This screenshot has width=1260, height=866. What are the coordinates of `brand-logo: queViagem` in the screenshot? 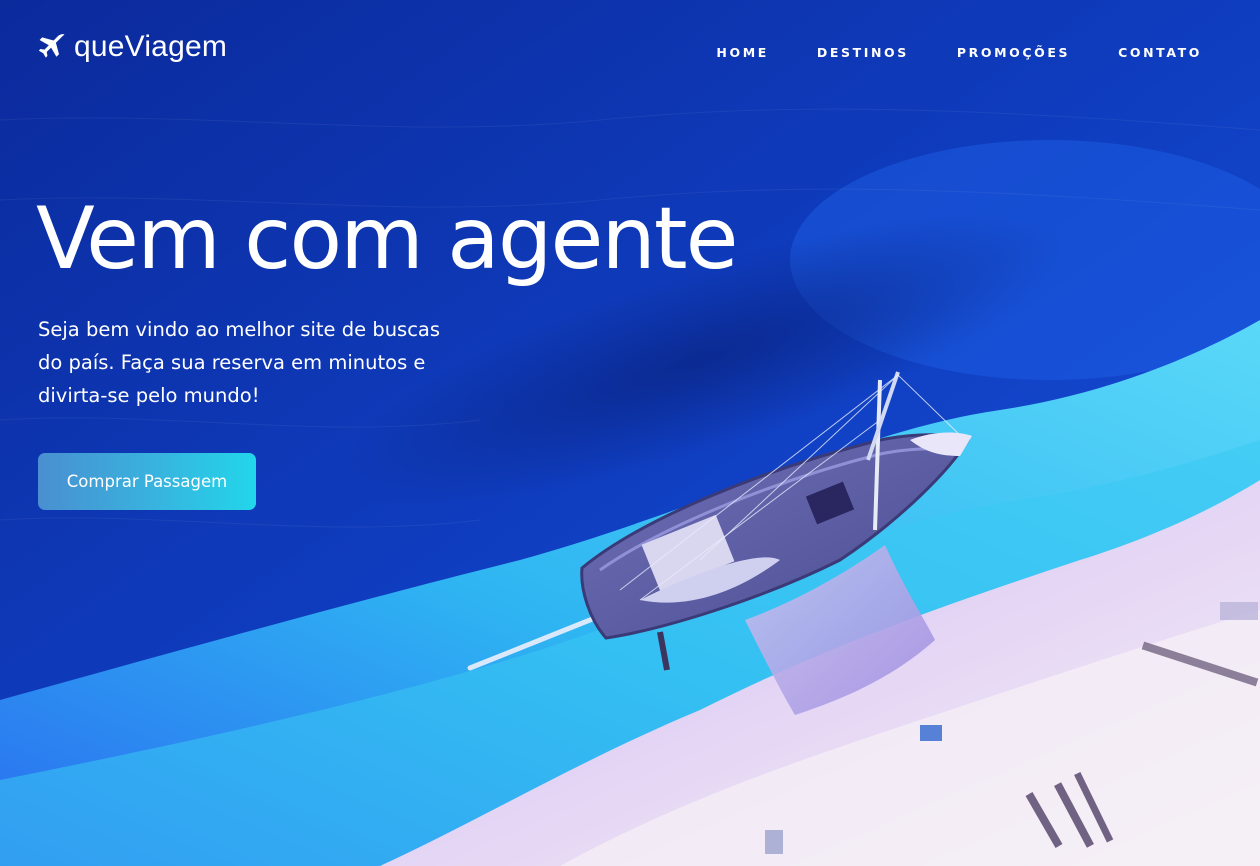 It's located at (132, 47).